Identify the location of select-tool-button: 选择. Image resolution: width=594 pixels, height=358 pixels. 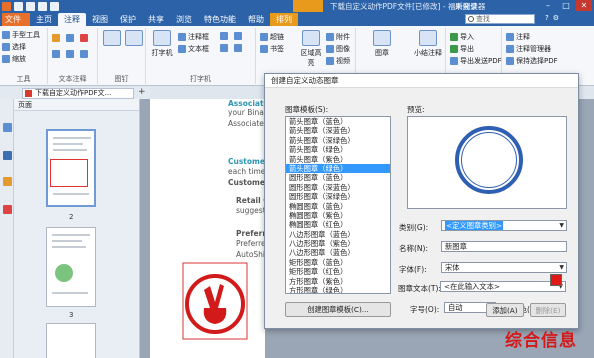
(14, 47).